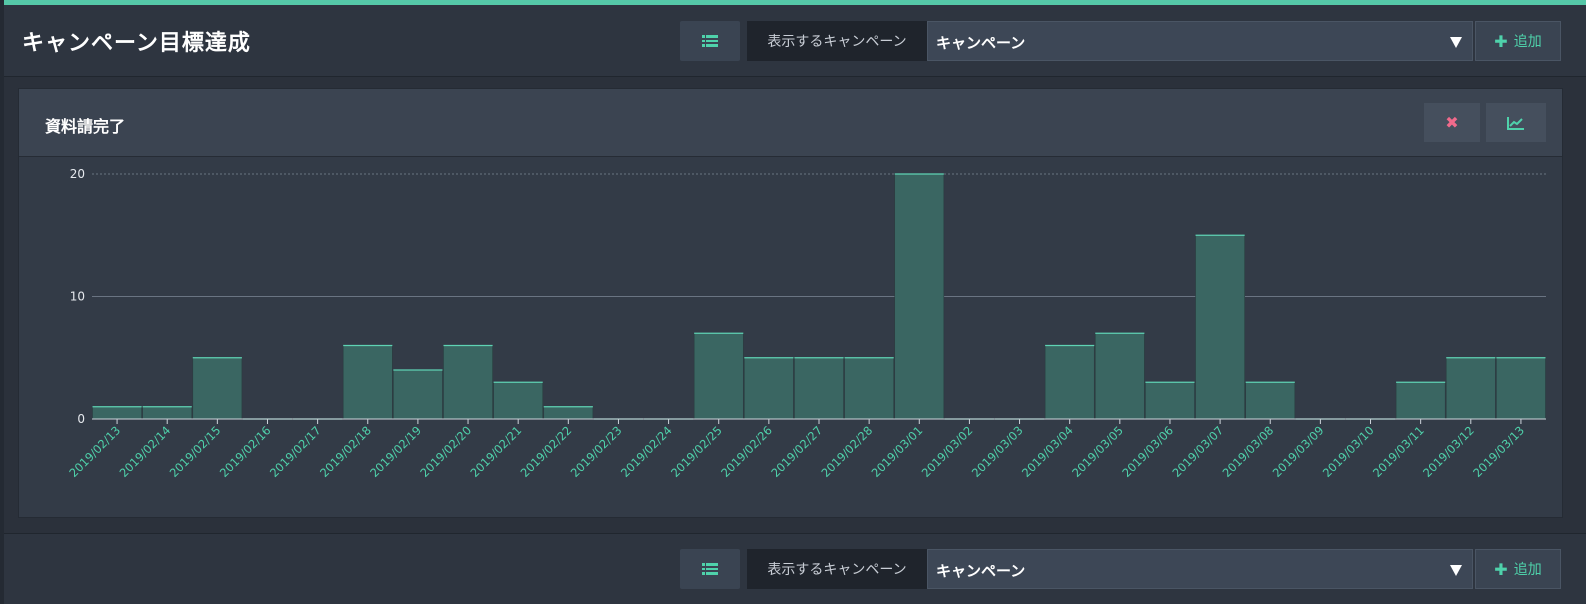 This screenshot has height=604, width=1586. What do you see at coordinates (295, 451) in the screenshot?
I see `x-tick-label: 2019/02/17` at bounding box center [295, 451].